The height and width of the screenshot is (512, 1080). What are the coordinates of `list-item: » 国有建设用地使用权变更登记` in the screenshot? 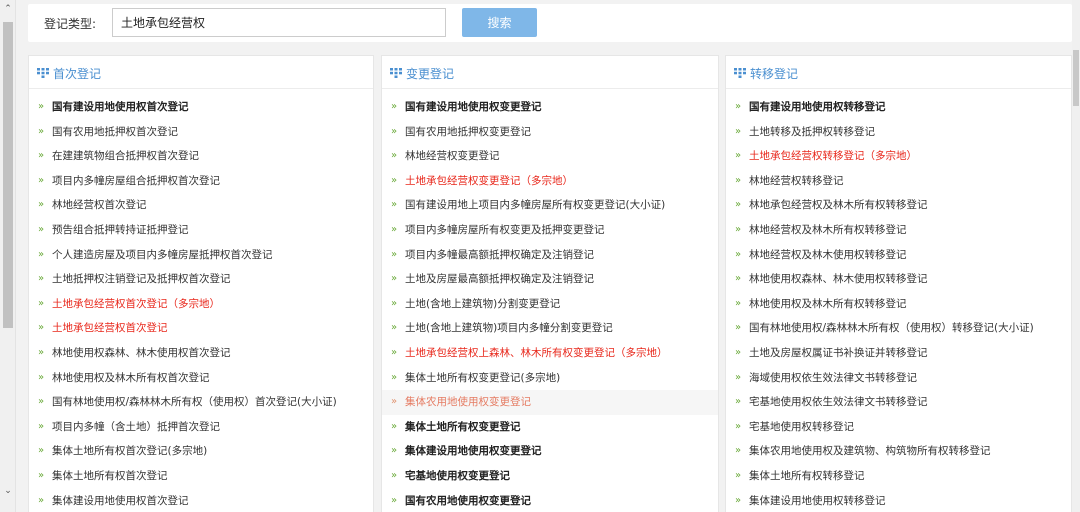 It's located at (550, 107).